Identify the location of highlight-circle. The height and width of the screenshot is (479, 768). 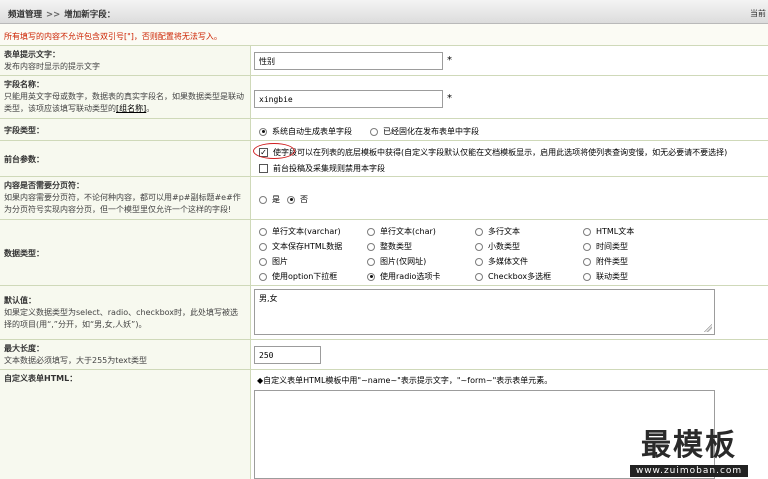
(274, 151).